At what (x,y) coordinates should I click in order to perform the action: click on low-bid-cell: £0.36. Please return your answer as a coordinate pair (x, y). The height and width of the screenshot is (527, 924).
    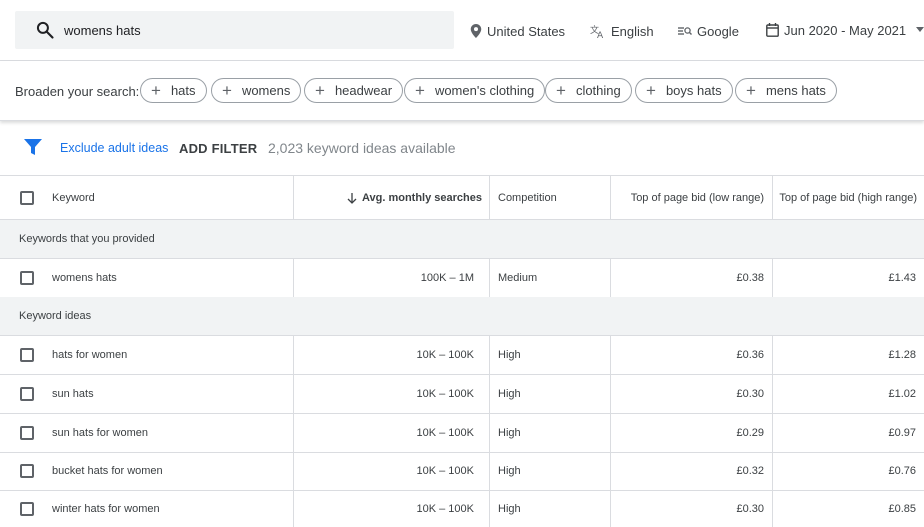
    Looking at the image, I should click on (750, 355).